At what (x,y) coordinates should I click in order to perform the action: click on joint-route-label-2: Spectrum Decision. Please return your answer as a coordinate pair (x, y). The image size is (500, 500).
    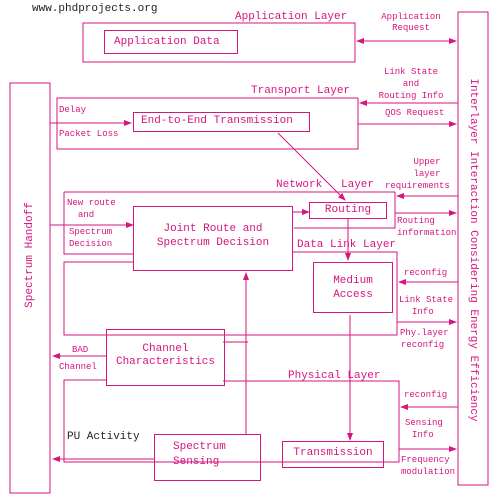
    Looking at the image, I should click on (213, 243).